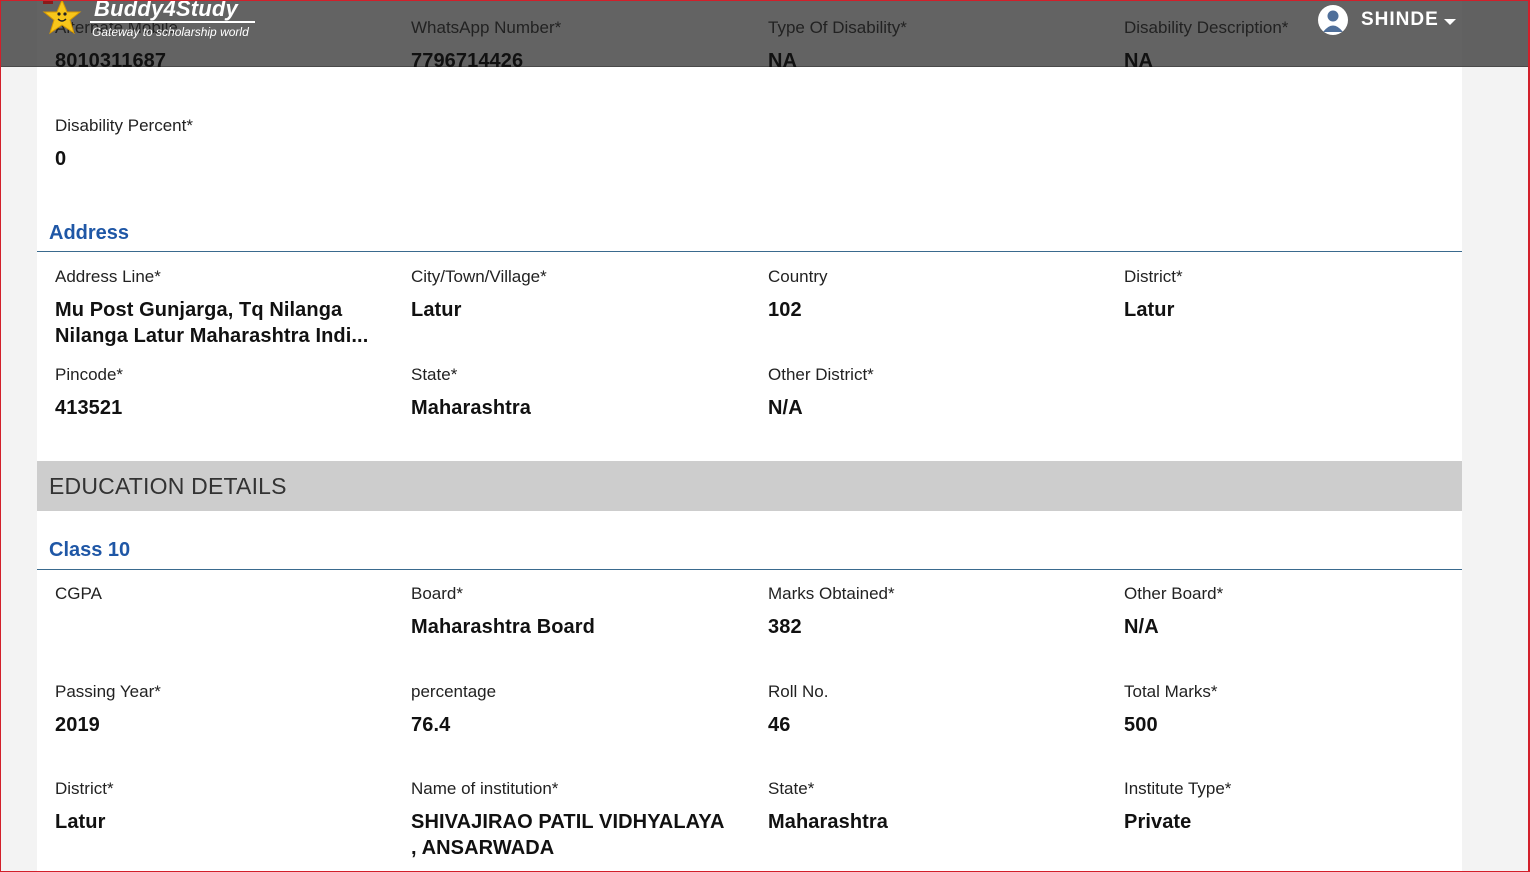 The image size is (1530, 872). Describe the element at coordinates (78, 593) in the screenshot. I see `field-label: CGPA` at that location.